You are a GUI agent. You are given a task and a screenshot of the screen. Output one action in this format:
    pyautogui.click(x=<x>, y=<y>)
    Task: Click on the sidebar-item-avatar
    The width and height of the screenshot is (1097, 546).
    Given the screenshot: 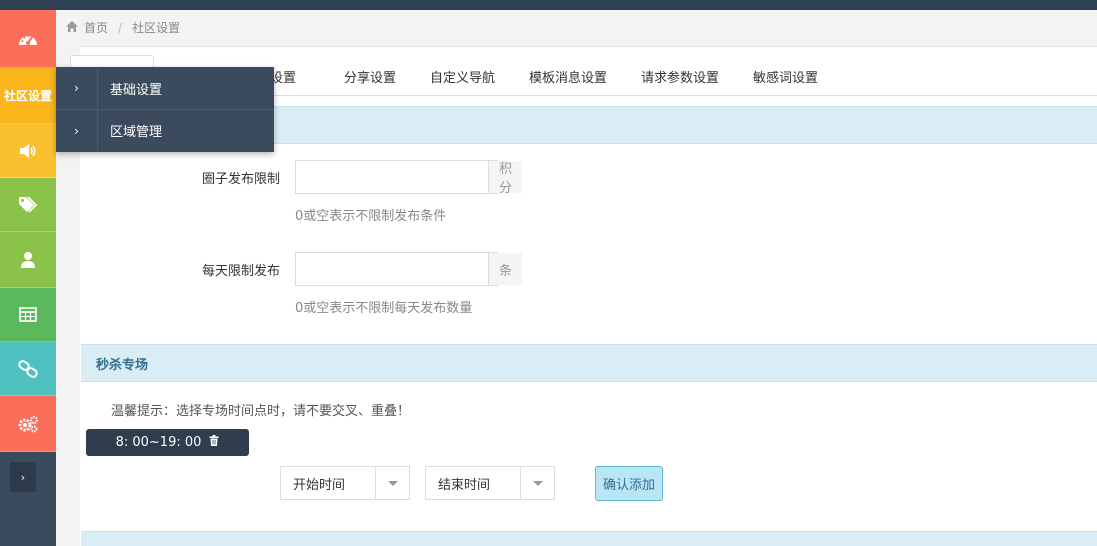 What is the action you would take?
    pyautogui.click(x=28, y=5)
    